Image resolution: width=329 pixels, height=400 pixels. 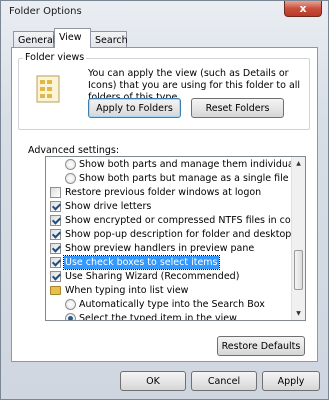 What do you see at coordinates (224, 381) in the screenshot?
I see `cancel-button: Cancel` at bounding box center [224, 381].